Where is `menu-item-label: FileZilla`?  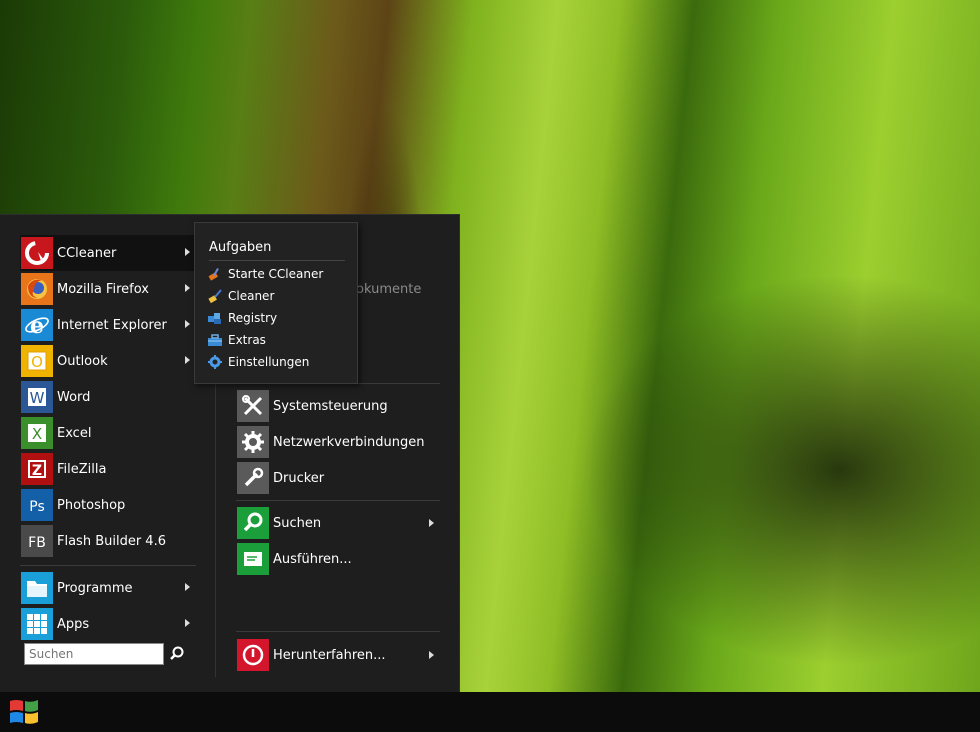
menu-item-label: FileZilla is located at coordinates (82, 469).